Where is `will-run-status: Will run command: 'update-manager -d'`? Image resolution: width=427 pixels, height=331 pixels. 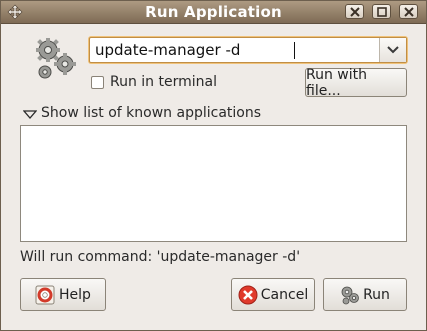 will-run-status: Will run command: 'update-manager -d' is located at coordinates (160, 257).